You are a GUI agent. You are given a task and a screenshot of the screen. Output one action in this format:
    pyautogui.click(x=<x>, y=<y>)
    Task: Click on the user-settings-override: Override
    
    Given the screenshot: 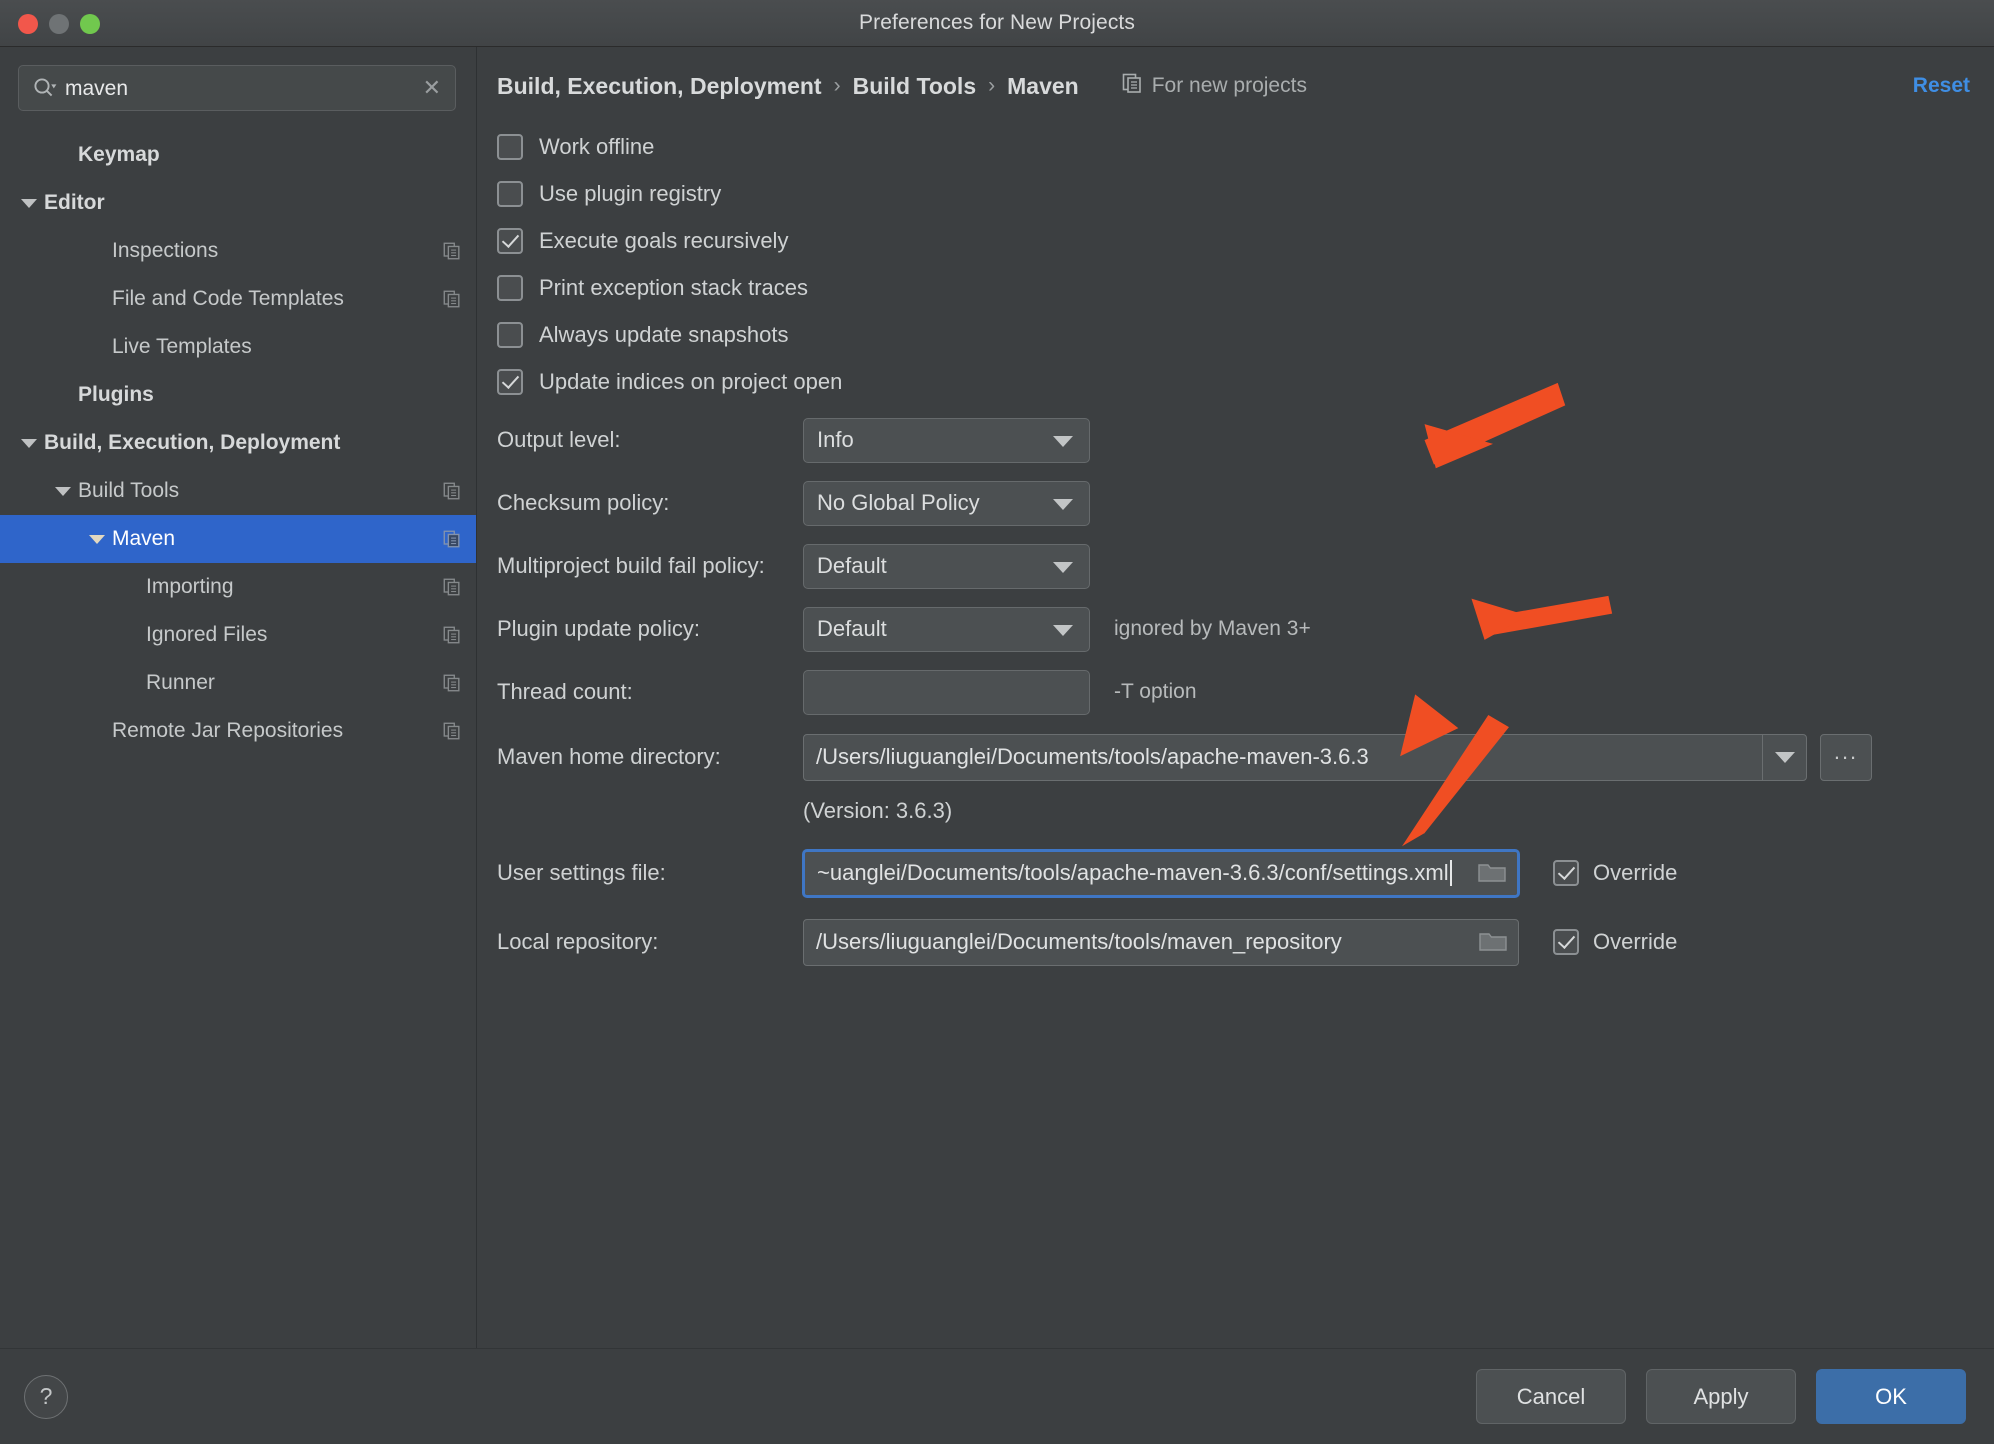 What is the action you would take?
    pyautogui.click(x=1615, y=873)
    